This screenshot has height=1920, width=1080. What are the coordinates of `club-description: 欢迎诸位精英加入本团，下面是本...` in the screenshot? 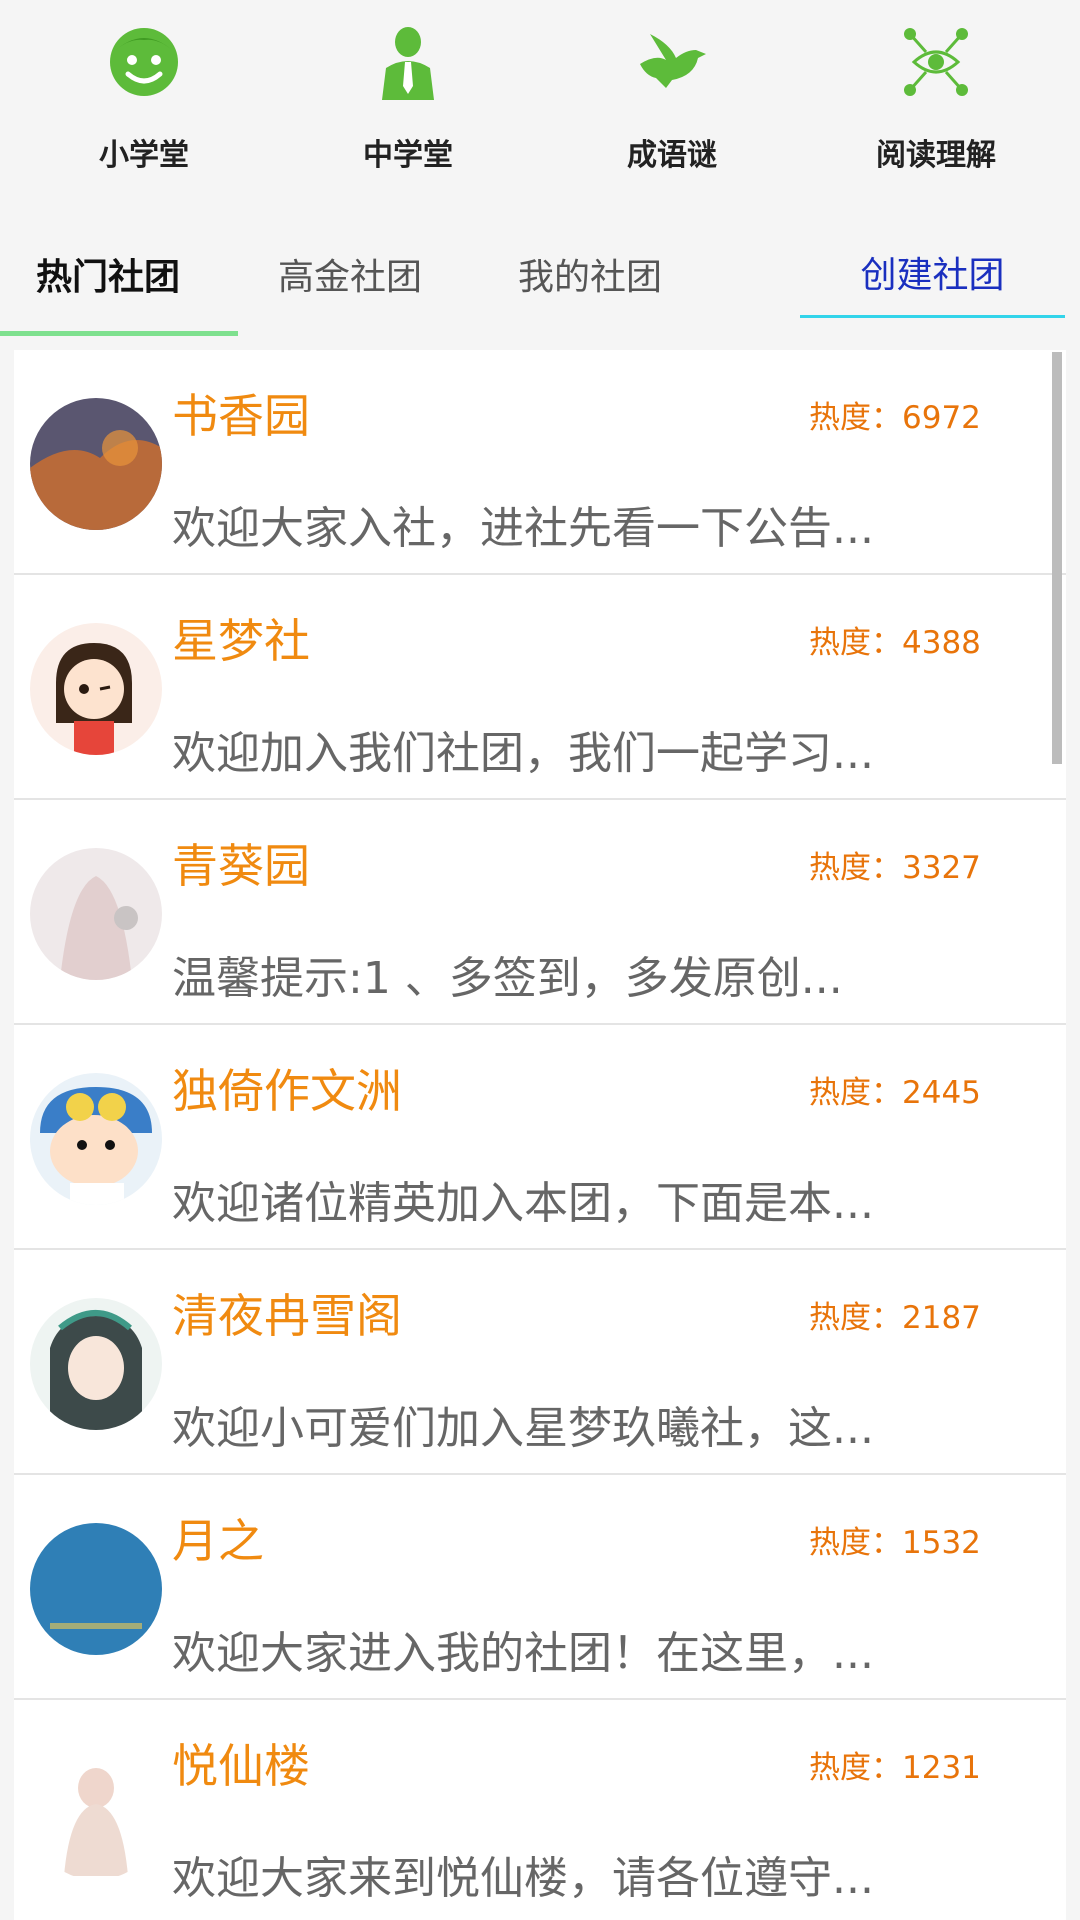 It's located at (523, 1203).